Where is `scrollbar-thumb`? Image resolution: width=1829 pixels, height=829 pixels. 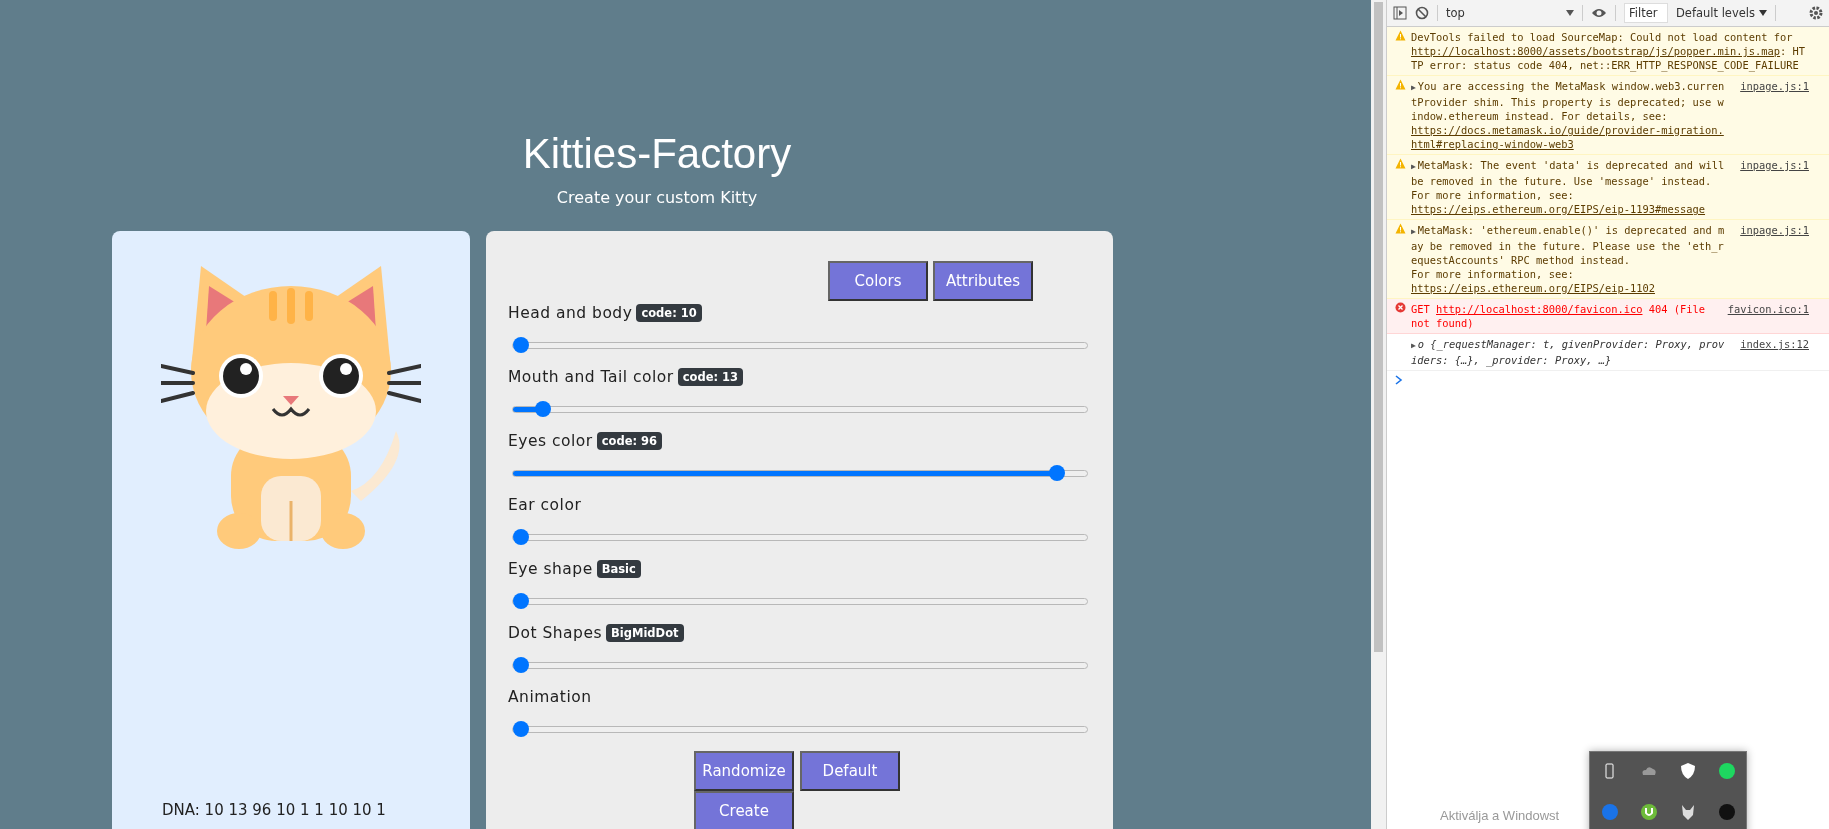
scrollbar-thumb is located at coordinates (1378, 327).